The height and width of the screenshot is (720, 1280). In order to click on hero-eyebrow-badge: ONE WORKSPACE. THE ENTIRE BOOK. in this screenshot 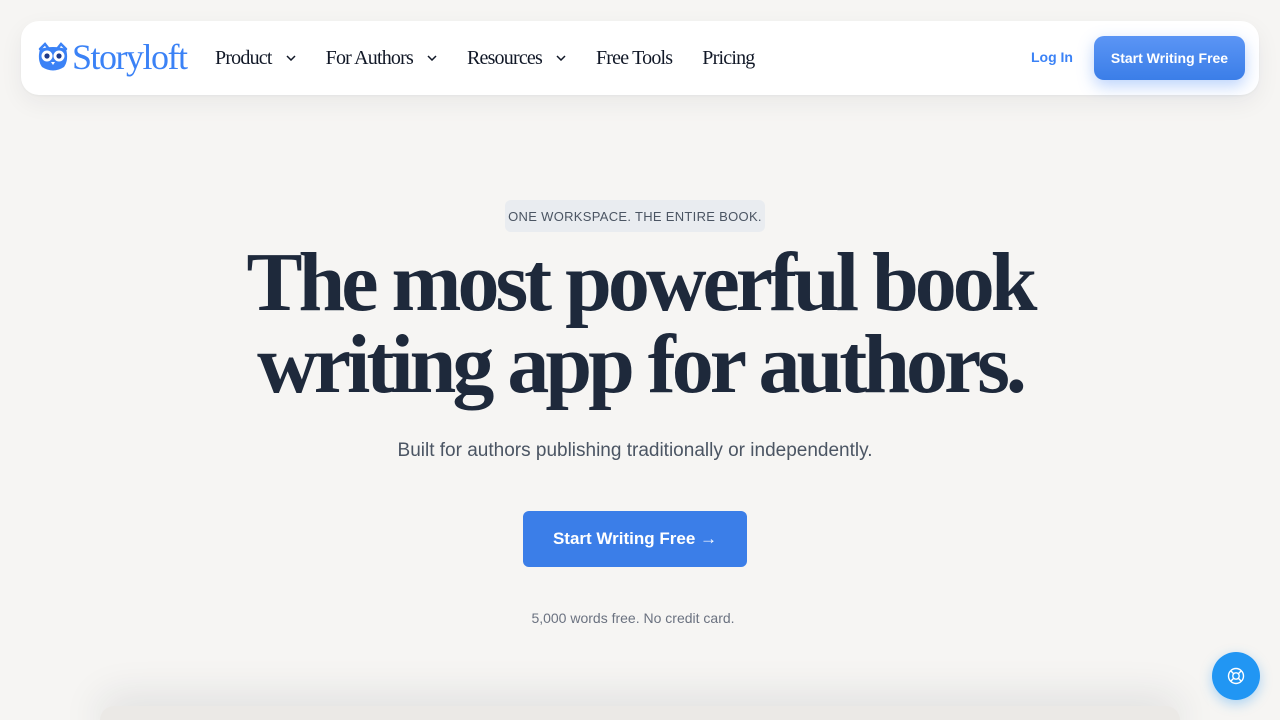, I will do `click(635, 216)`.